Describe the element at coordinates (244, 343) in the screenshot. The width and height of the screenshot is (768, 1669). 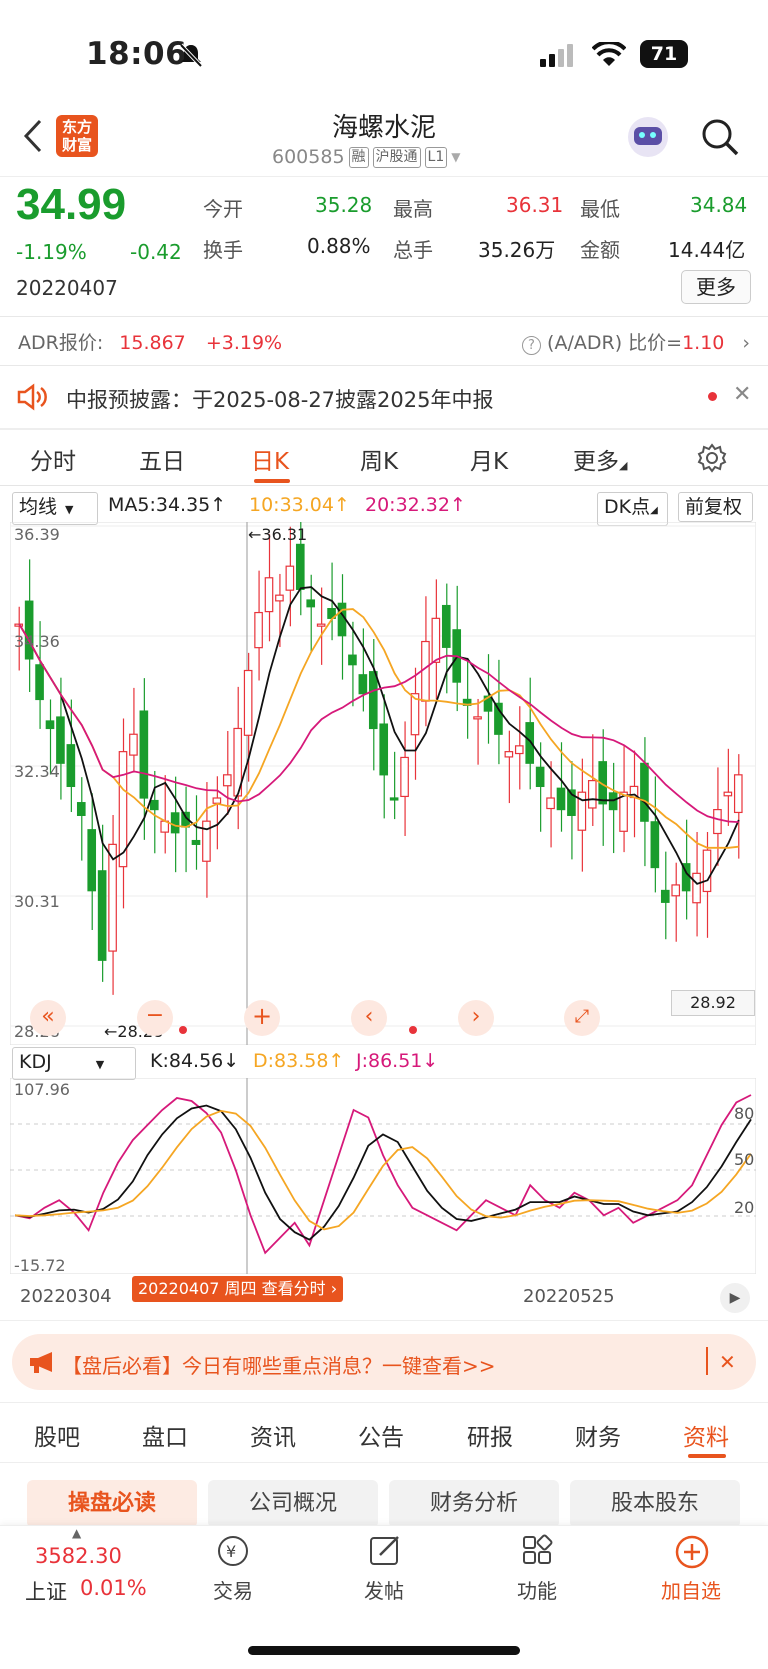
I see `adr-pct: +3.19%` at that location.